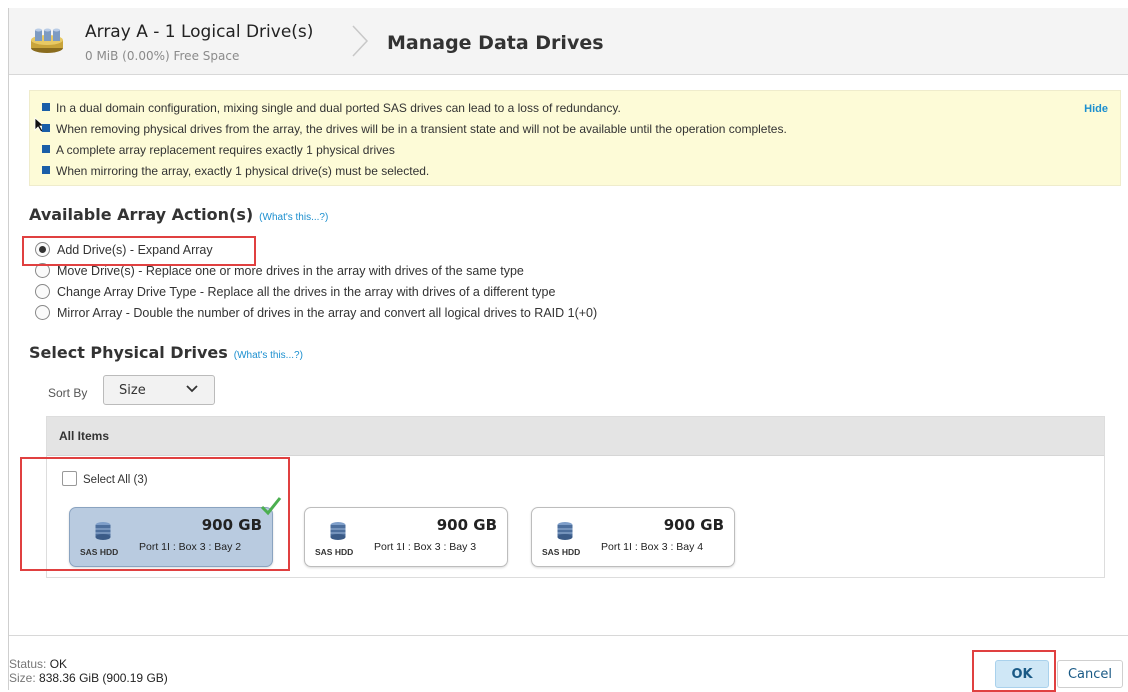  What do you see at coordinates (575, 436) in the screenshot?
I see `drives-group-header: All Items` at bounding box center [575, 436].